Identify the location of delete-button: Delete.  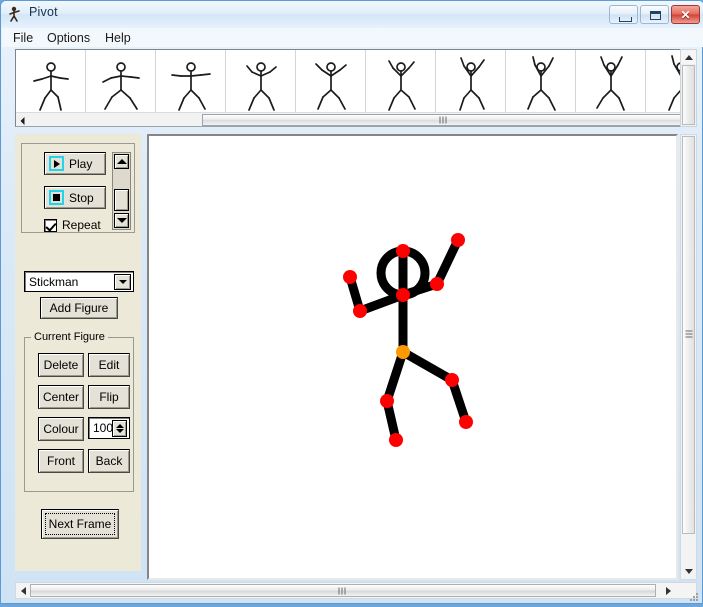
(61, 365).